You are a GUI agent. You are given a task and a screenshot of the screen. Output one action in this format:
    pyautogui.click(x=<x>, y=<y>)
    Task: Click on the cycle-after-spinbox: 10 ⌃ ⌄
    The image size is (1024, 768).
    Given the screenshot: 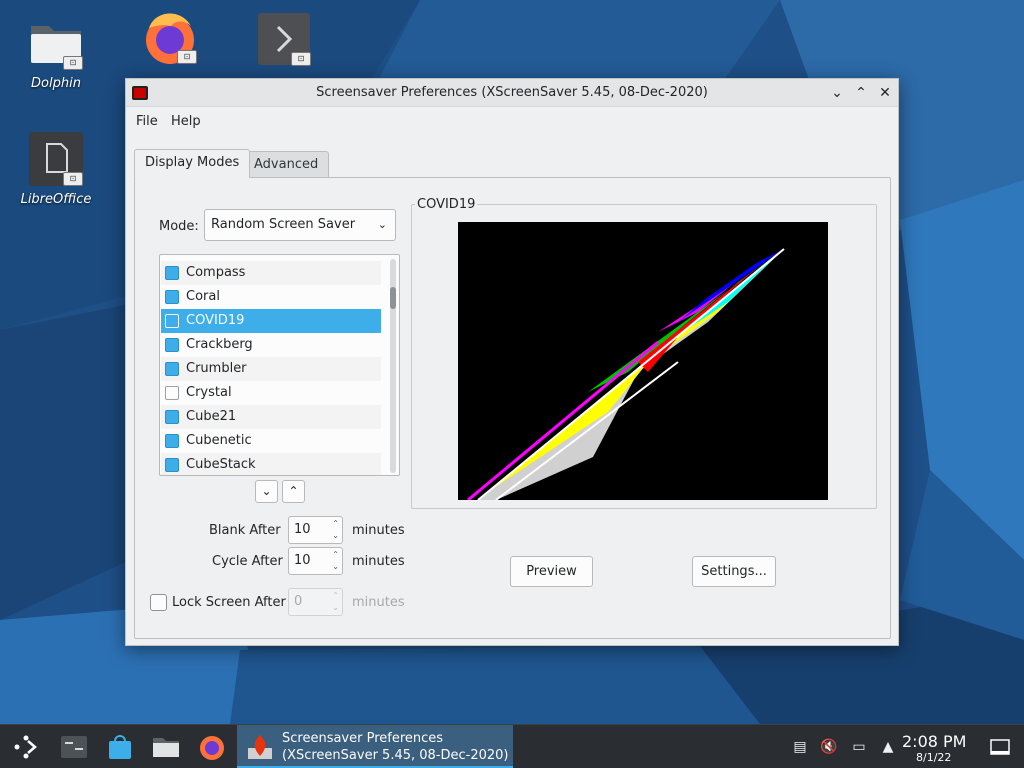 What is the action you would take?
    pyautogui.click(x=315, y=561)
    